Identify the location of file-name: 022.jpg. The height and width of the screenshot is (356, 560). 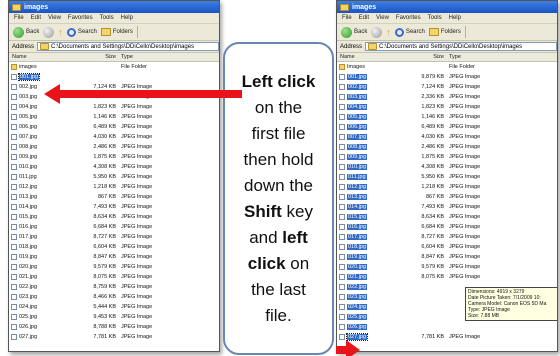
(357, 287).